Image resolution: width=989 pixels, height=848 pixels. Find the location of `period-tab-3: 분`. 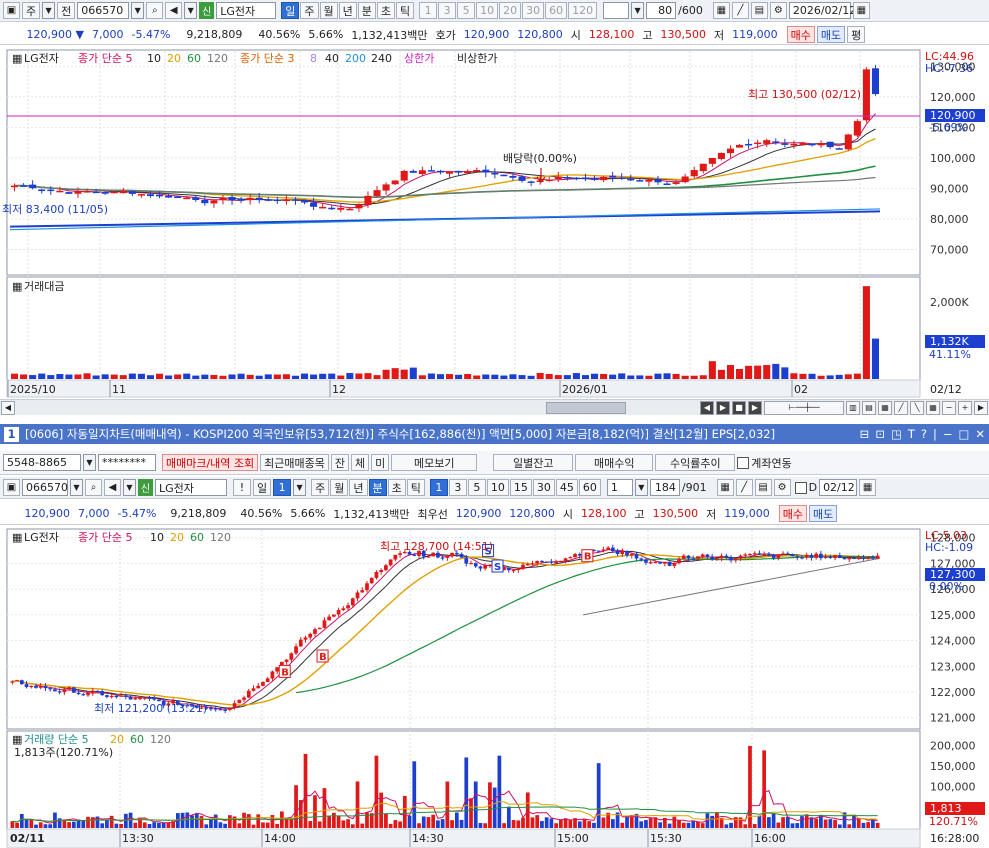

period-tab-3: 분 is located at coordinates (377, 487).